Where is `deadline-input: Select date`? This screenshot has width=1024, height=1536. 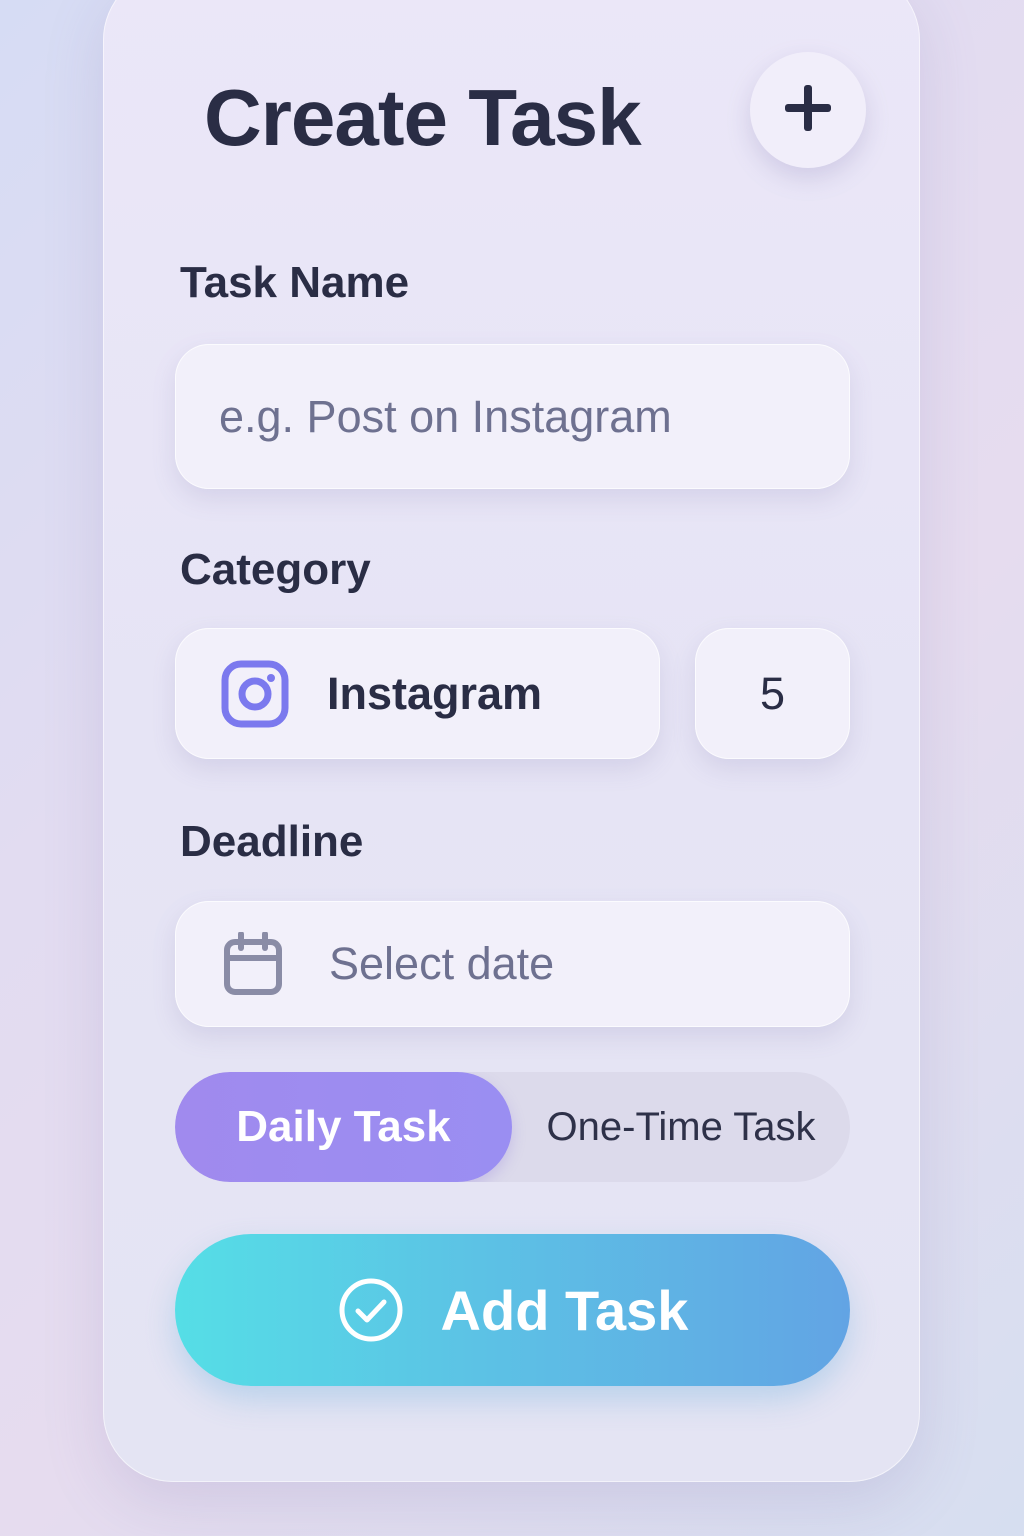
deadline-input: Select date is located at coordinates (512, 964).